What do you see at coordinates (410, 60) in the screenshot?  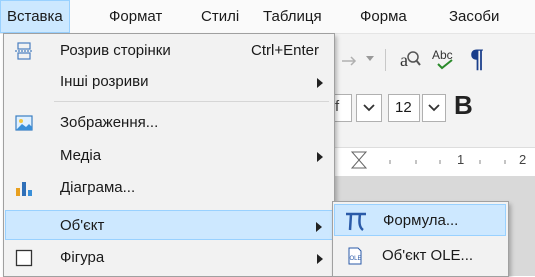 I see `find-replace-icon: a` at bounding box center [410, 60].